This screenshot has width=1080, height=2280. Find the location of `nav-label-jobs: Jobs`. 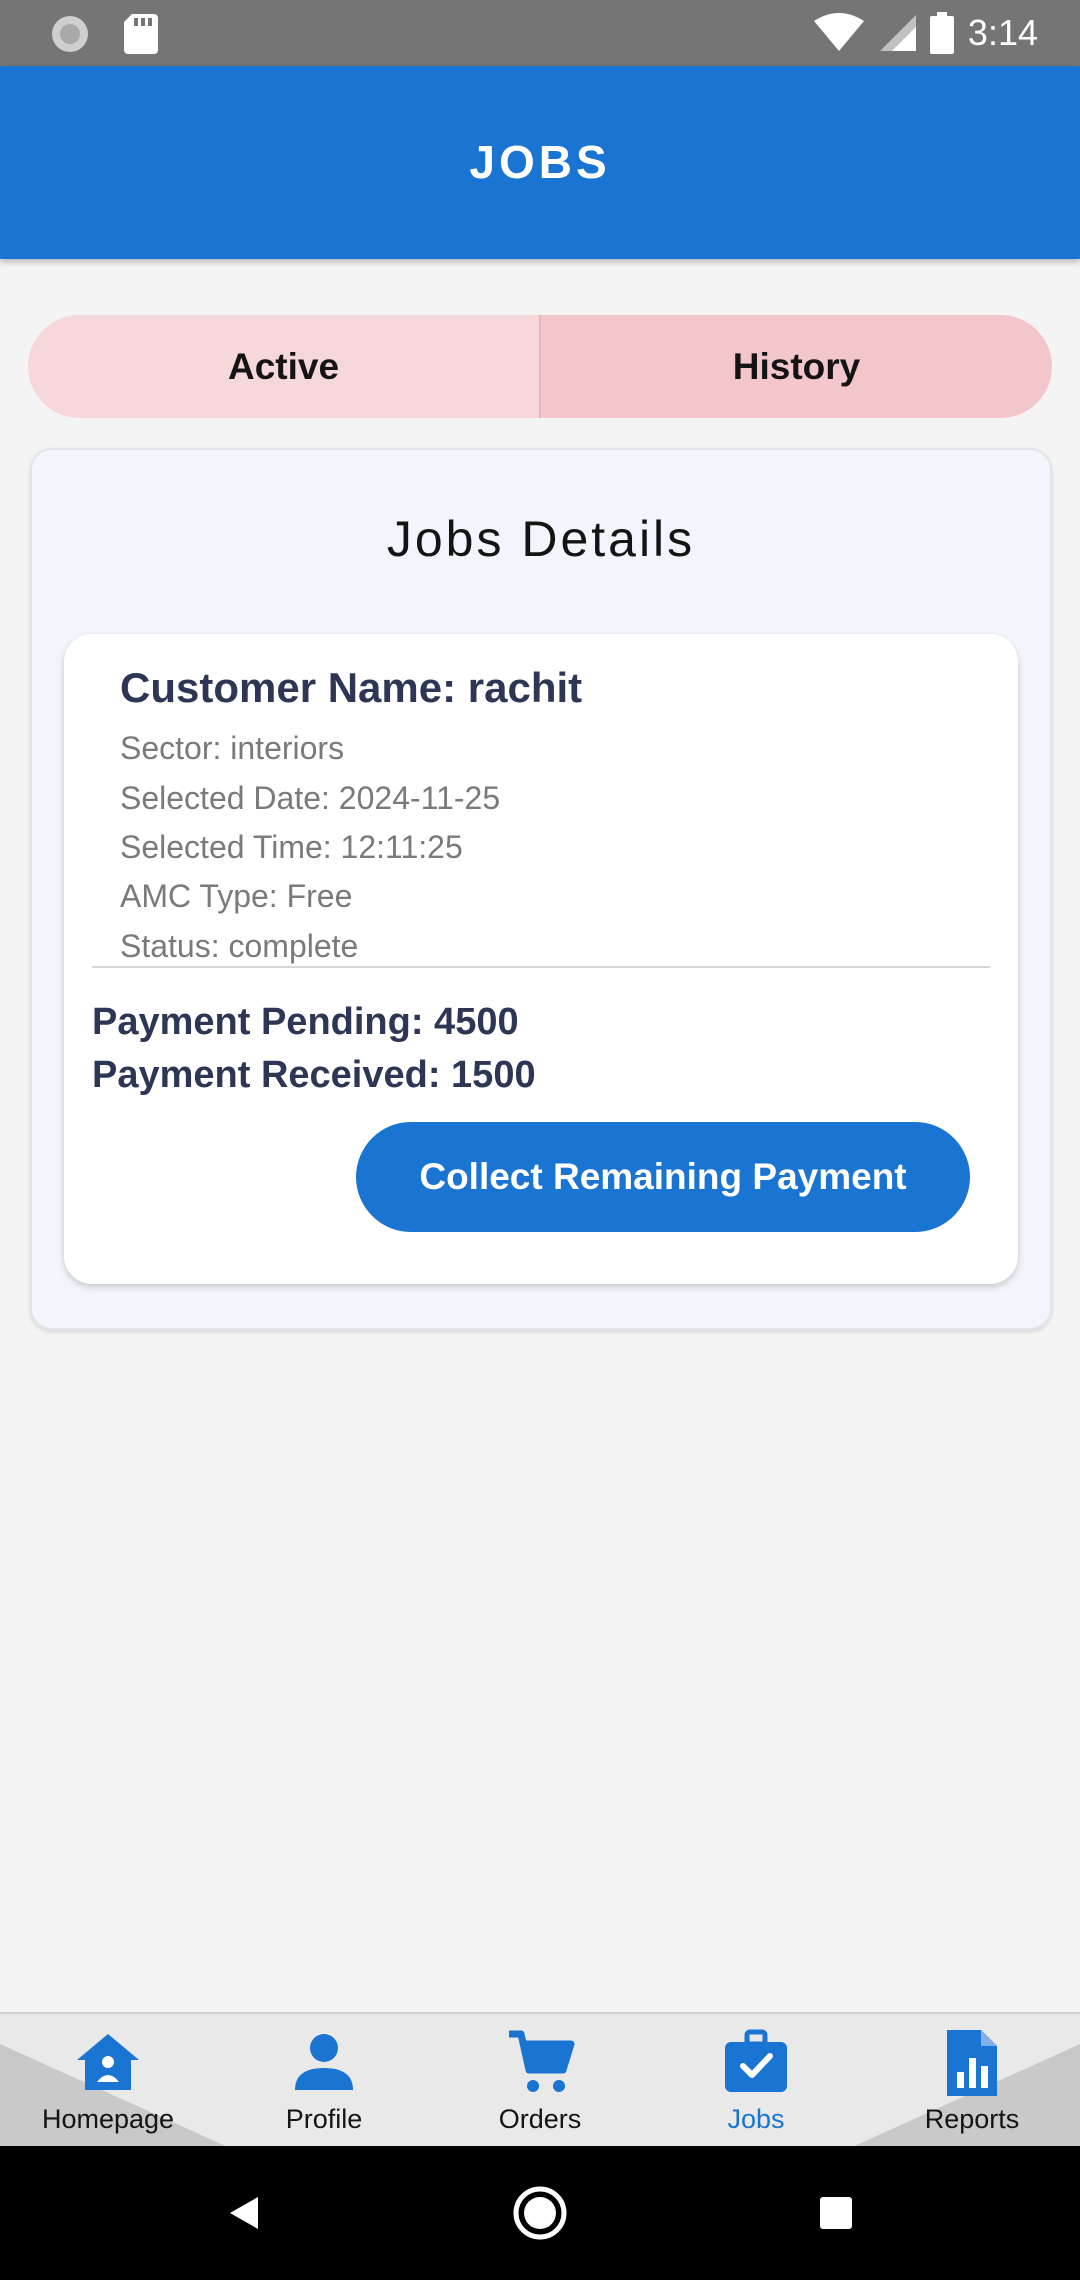

nav-label-jobs: Jobs is located at coordinates (756, 2119).